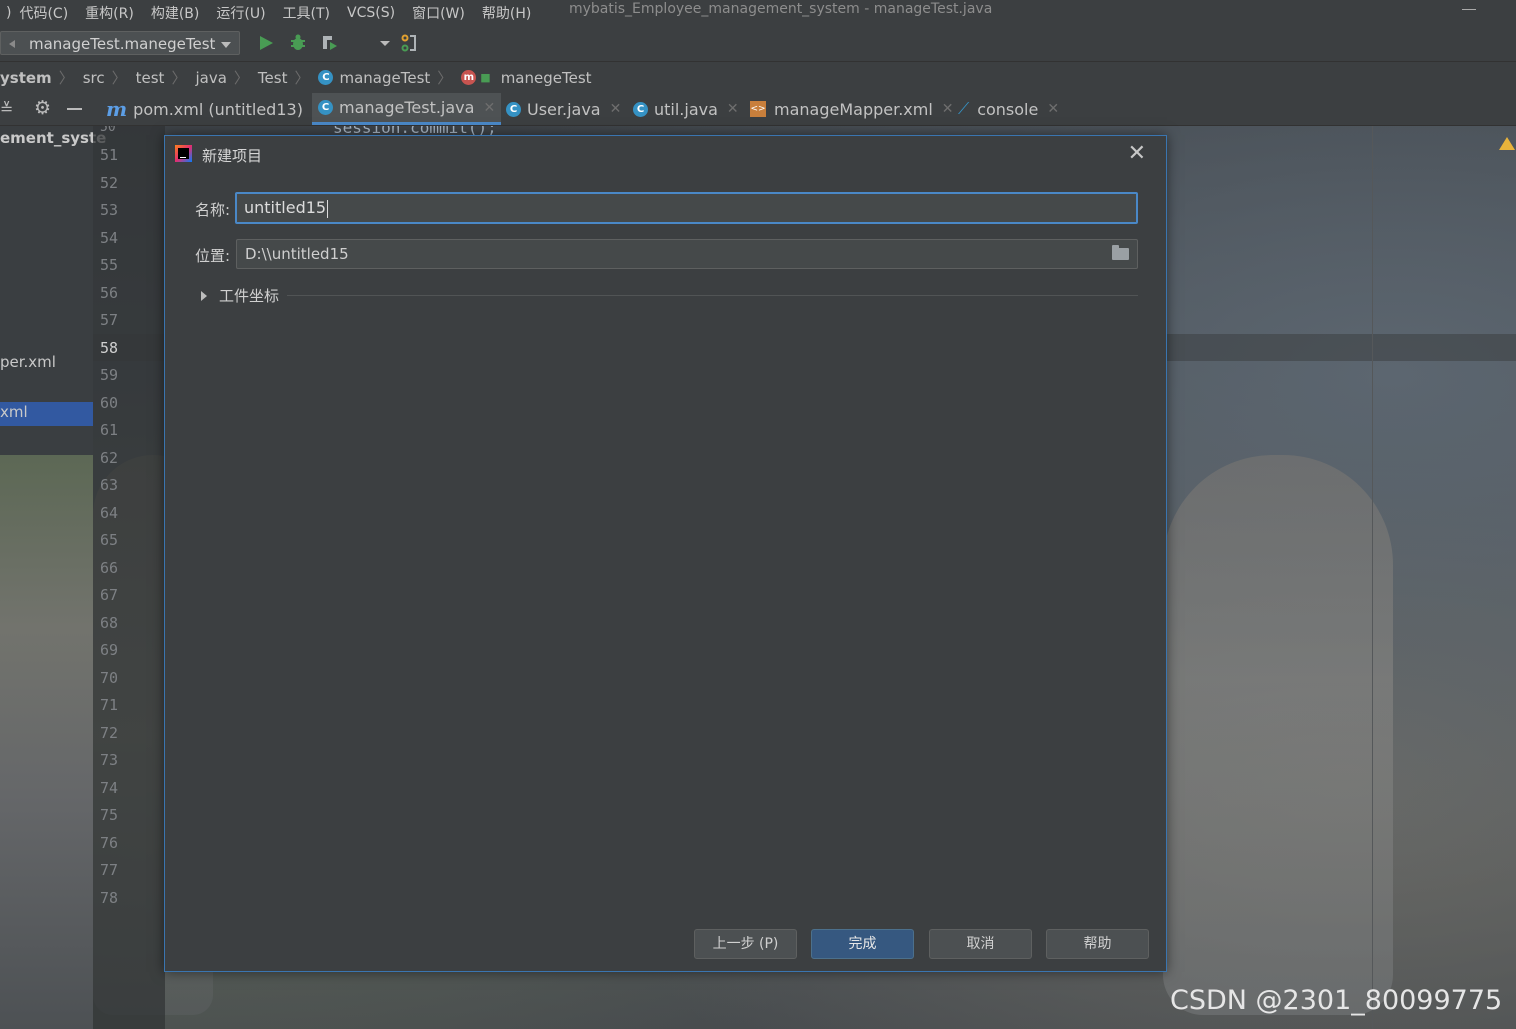 The height and width of the screenshot is (1029, 1516). Describe the element at coordinates (42, 108) in the screenshot. I see `gear-icon: ⚙` at that location.